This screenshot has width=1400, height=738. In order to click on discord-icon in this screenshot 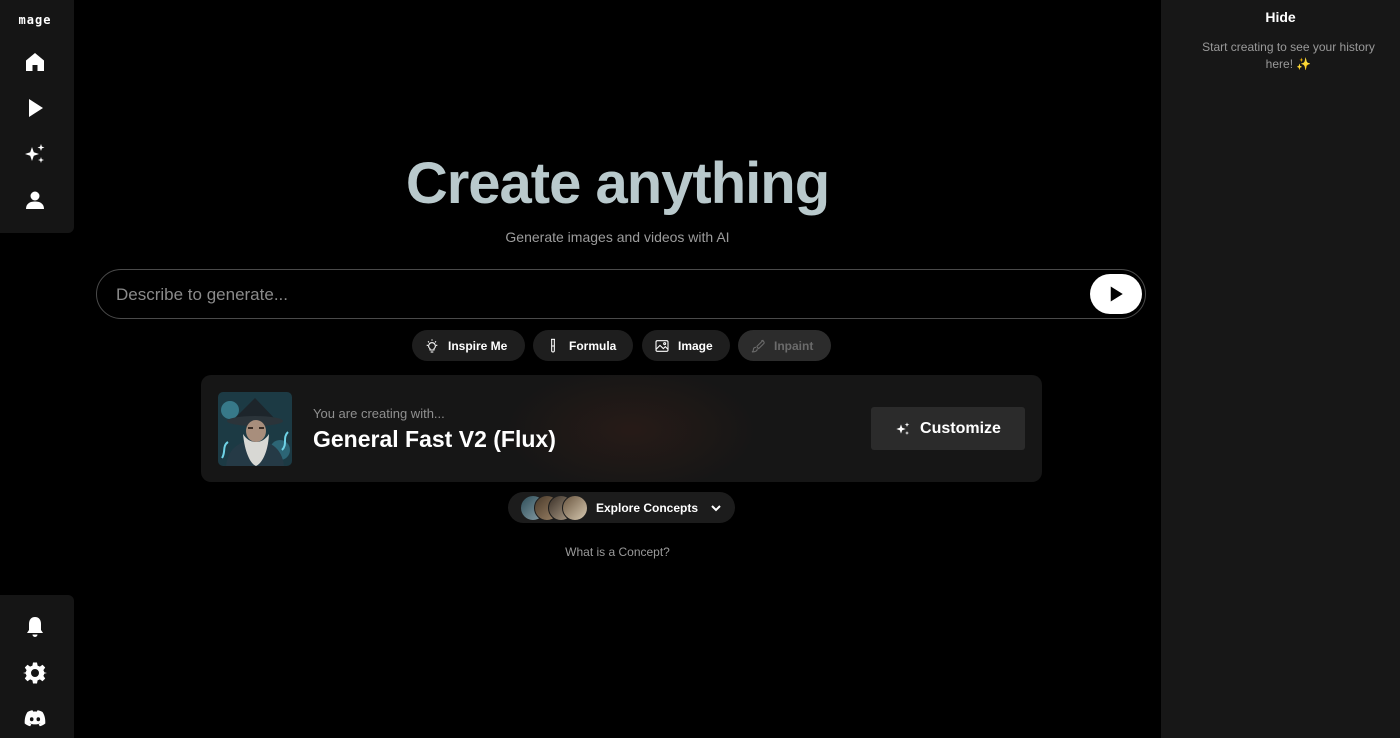, I will do `click(35, 718)`.